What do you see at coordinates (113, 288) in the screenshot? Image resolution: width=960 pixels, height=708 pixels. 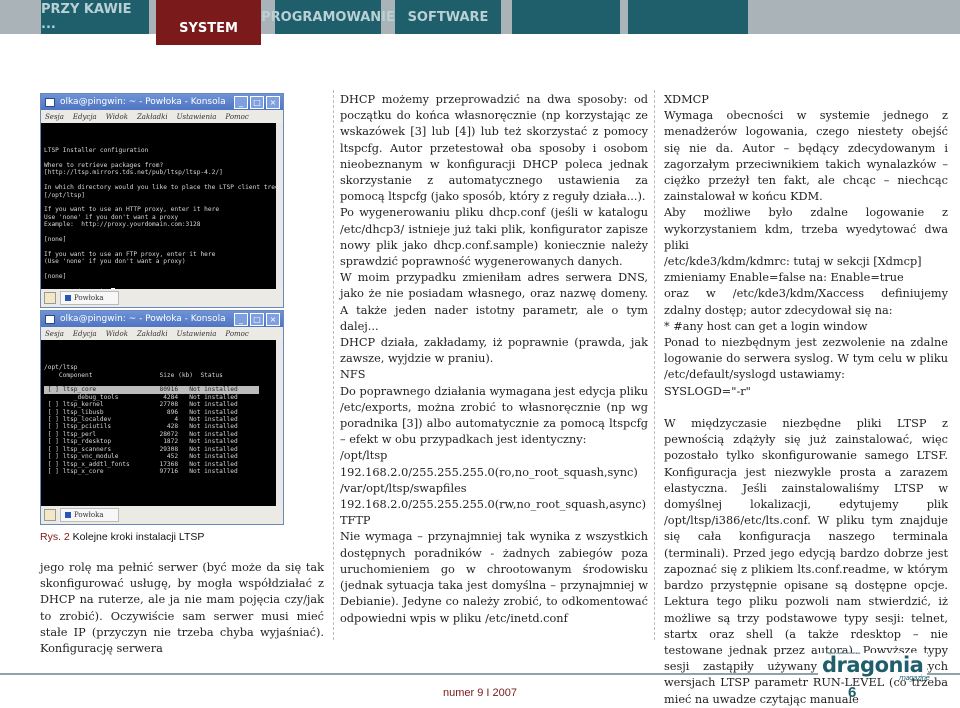 I see `cursor` at bounding box center [113, 288].